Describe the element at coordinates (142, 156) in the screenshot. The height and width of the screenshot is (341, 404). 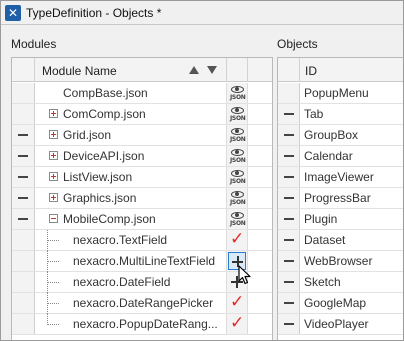
I see `module-row: DeviceAPI.json JSON` at that location.